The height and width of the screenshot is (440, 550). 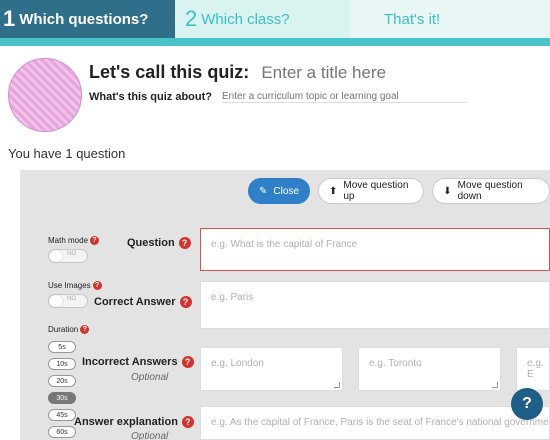 What do you see at coordinates (450, 19) in the screenshot?
I see `step-thats-it: That's it!` at bounding box center [450, 19].